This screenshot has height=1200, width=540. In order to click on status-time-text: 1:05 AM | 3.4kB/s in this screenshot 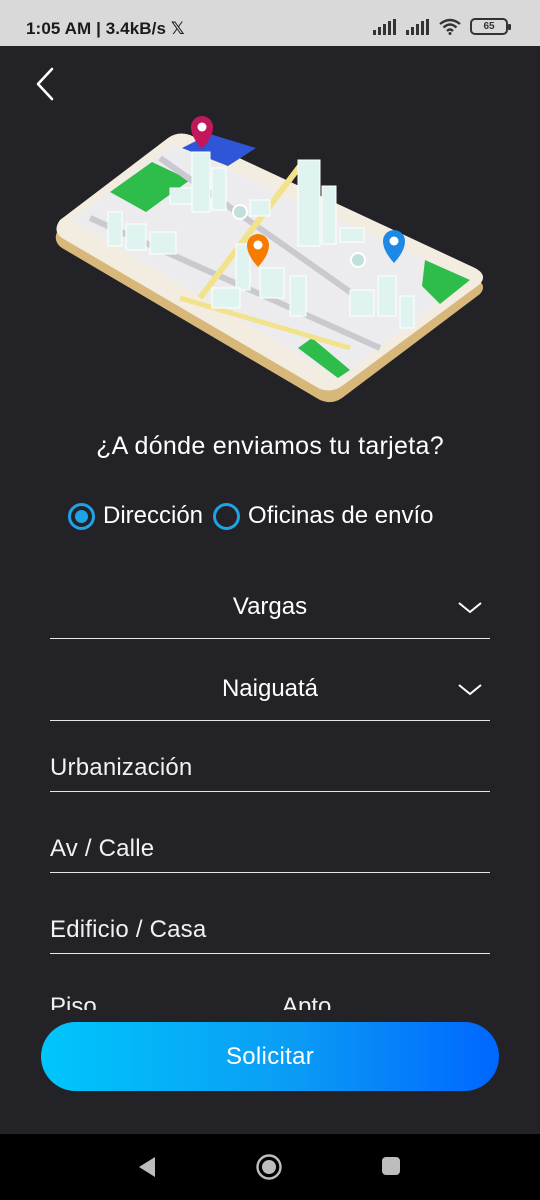, I will do `click(96, 28)`.